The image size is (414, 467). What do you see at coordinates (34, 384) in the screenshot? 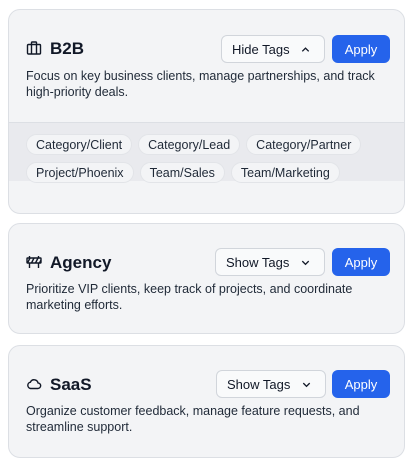
I see `cloud-icon` at bounding box center [34, 384].